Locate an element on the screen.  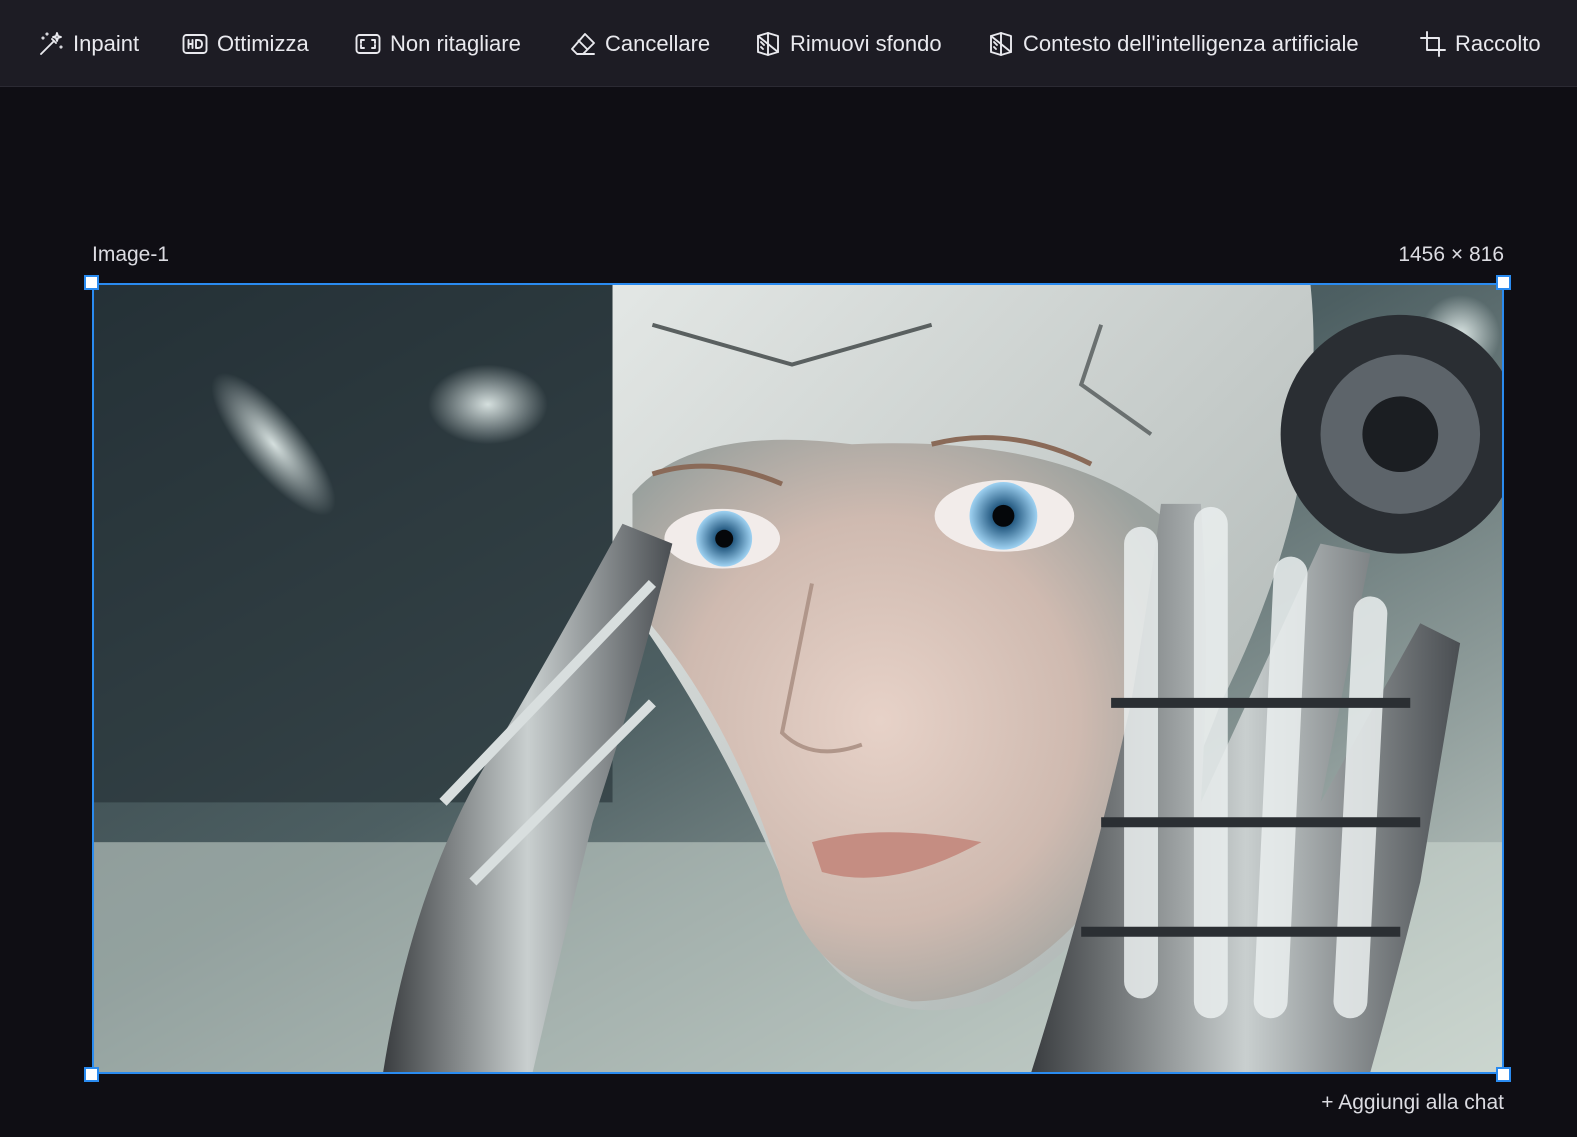
optimize-button: Ottimizza is located at coordinates (245, 43).